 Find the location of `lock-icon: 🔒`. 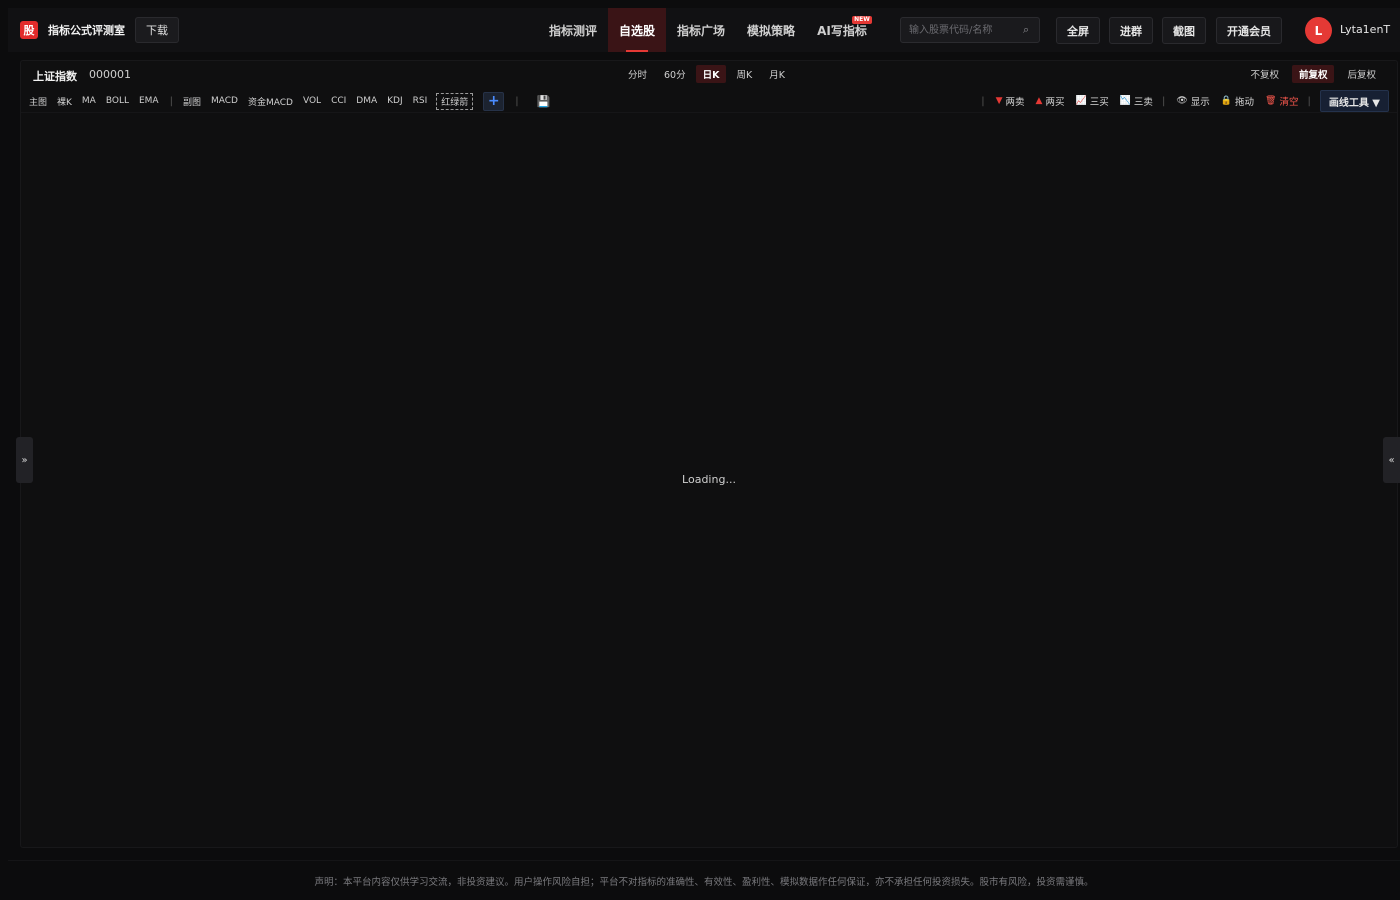

lock-icon: 🔒 is located at coordinates (1226, 101).